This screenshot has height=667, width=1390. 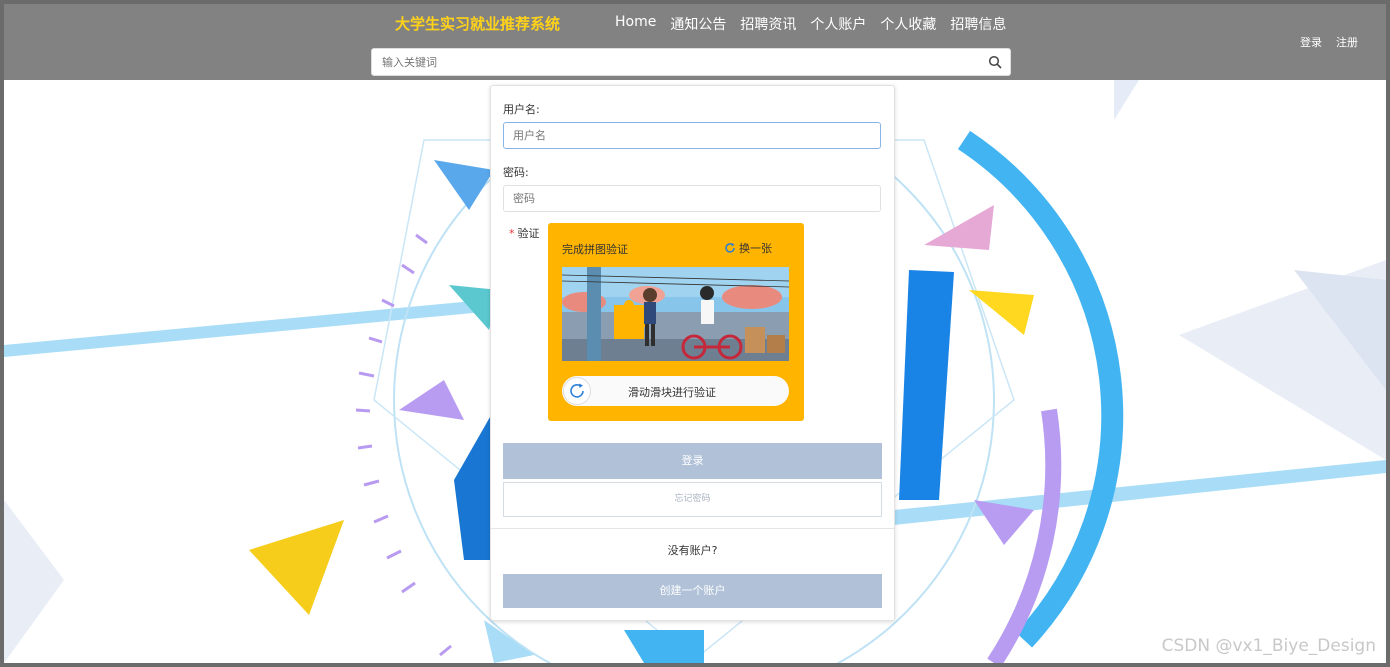 I want to click on card-divider, so click(x=692, y=528).